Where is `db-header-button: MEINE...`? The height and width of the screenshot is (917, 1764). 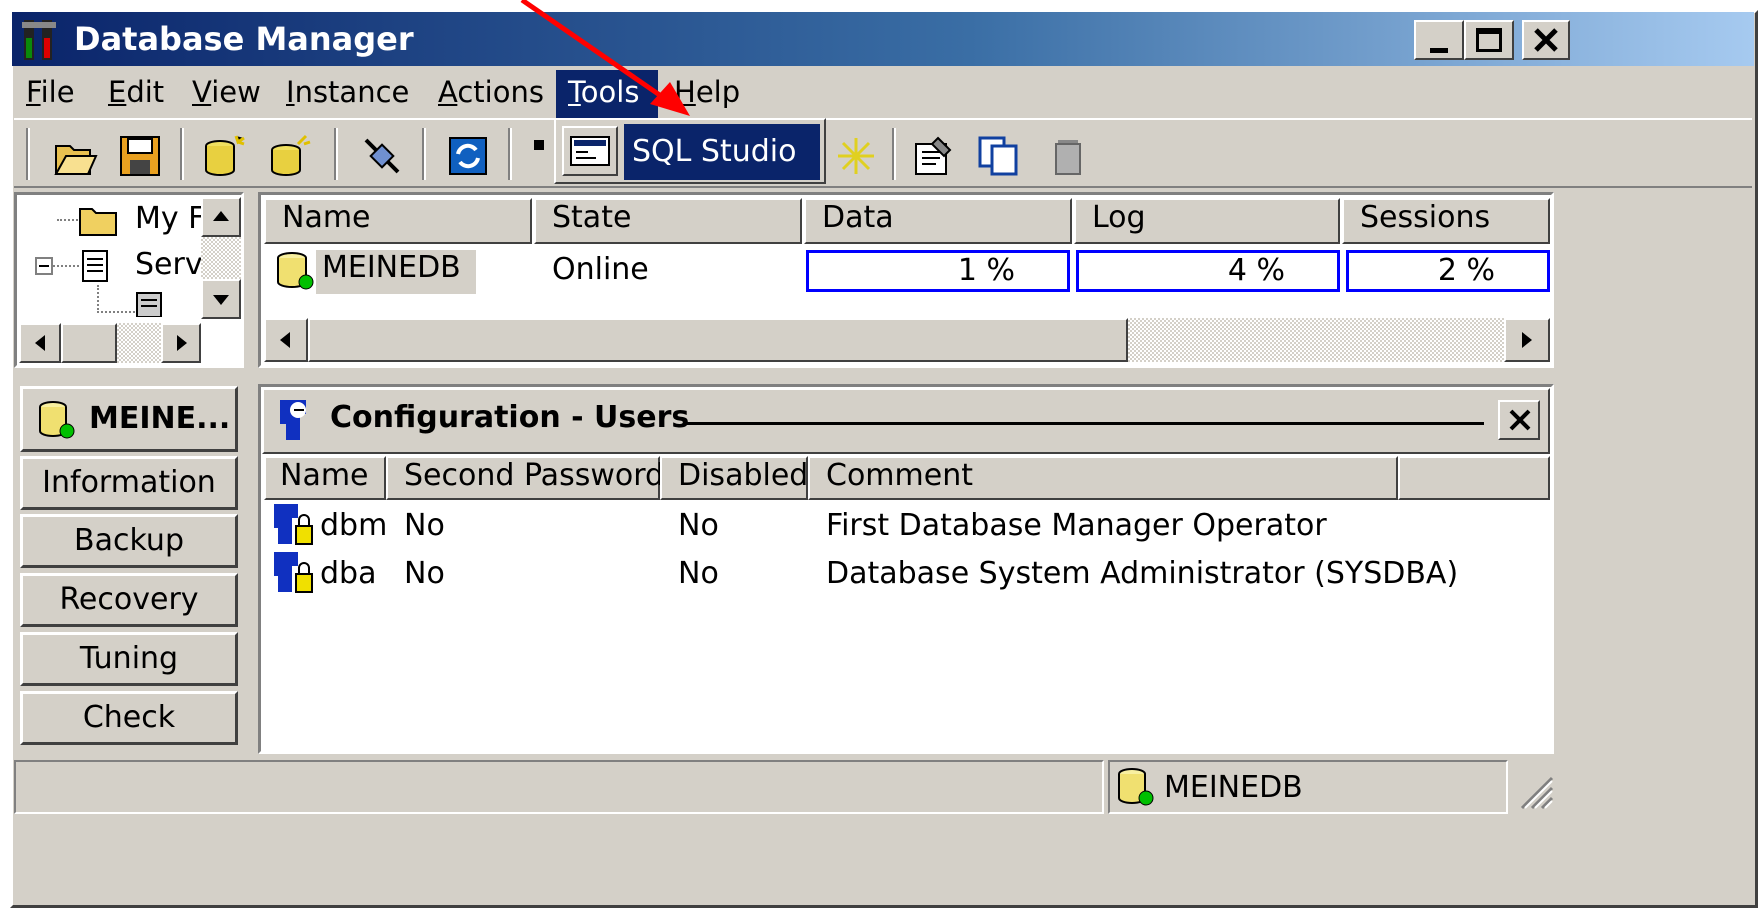
db-header-button: MEINE... is located at coordinates (129, 419).